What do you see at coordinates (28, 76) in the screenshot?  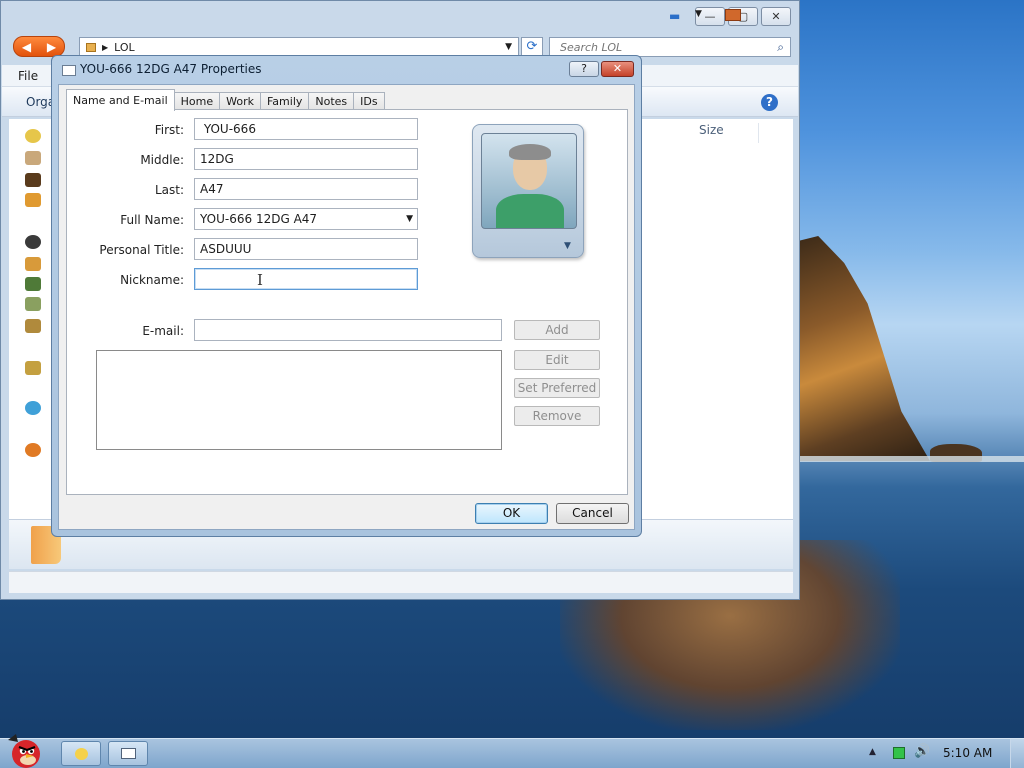 I see `menu-file: File` at bounding box center [28, 76].